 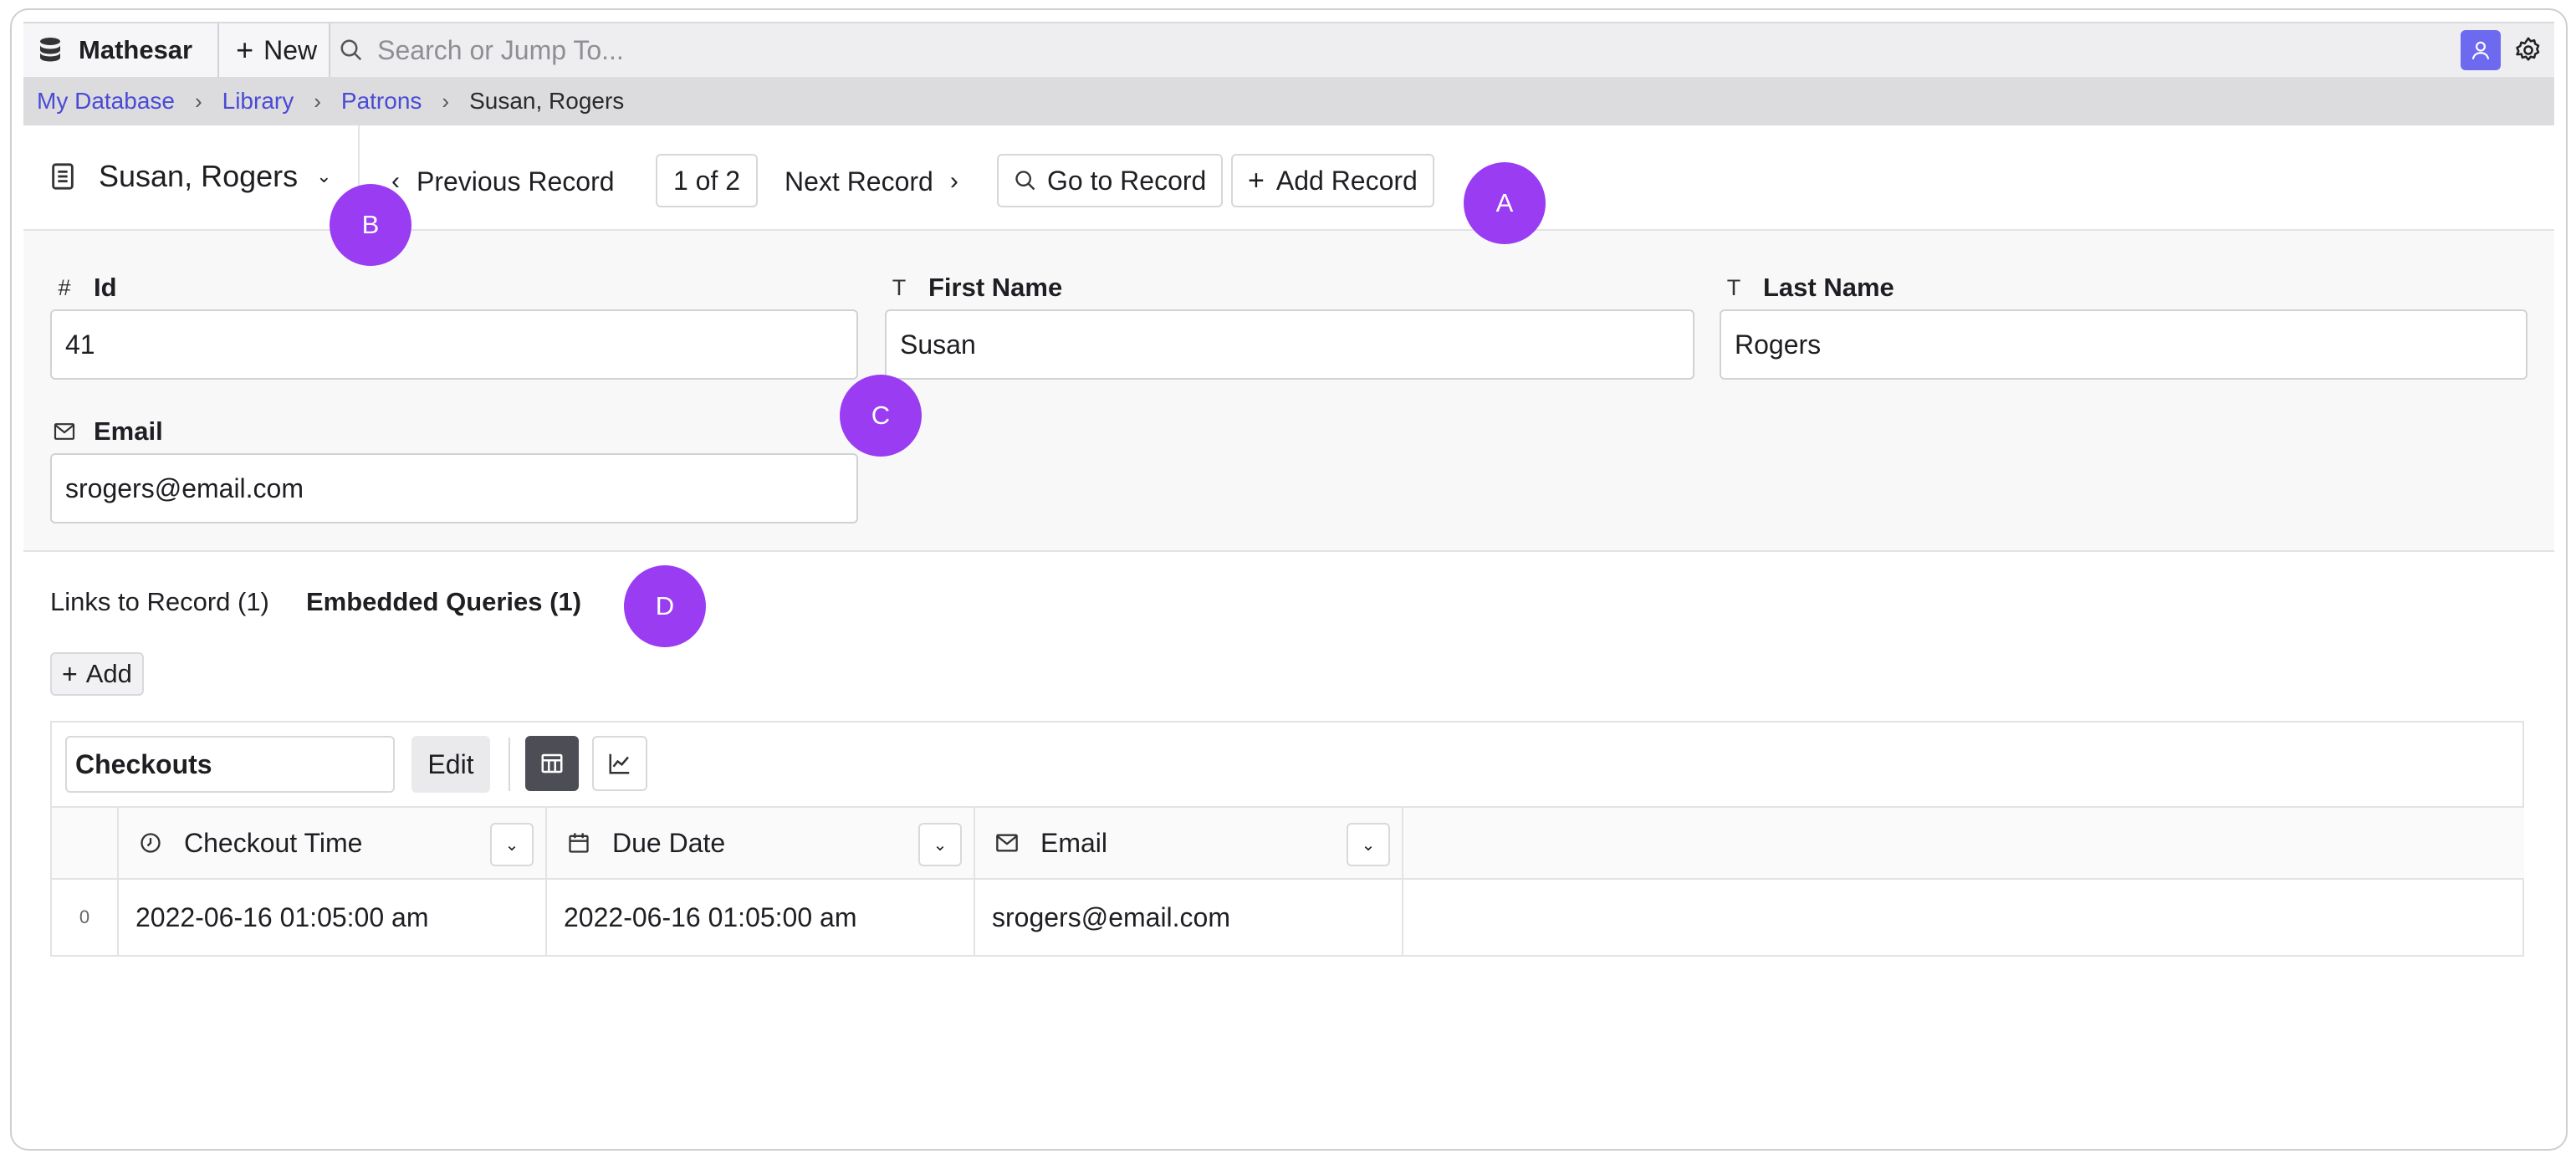 I want to click on brand: Mathesar, so click(x=121, y=50).